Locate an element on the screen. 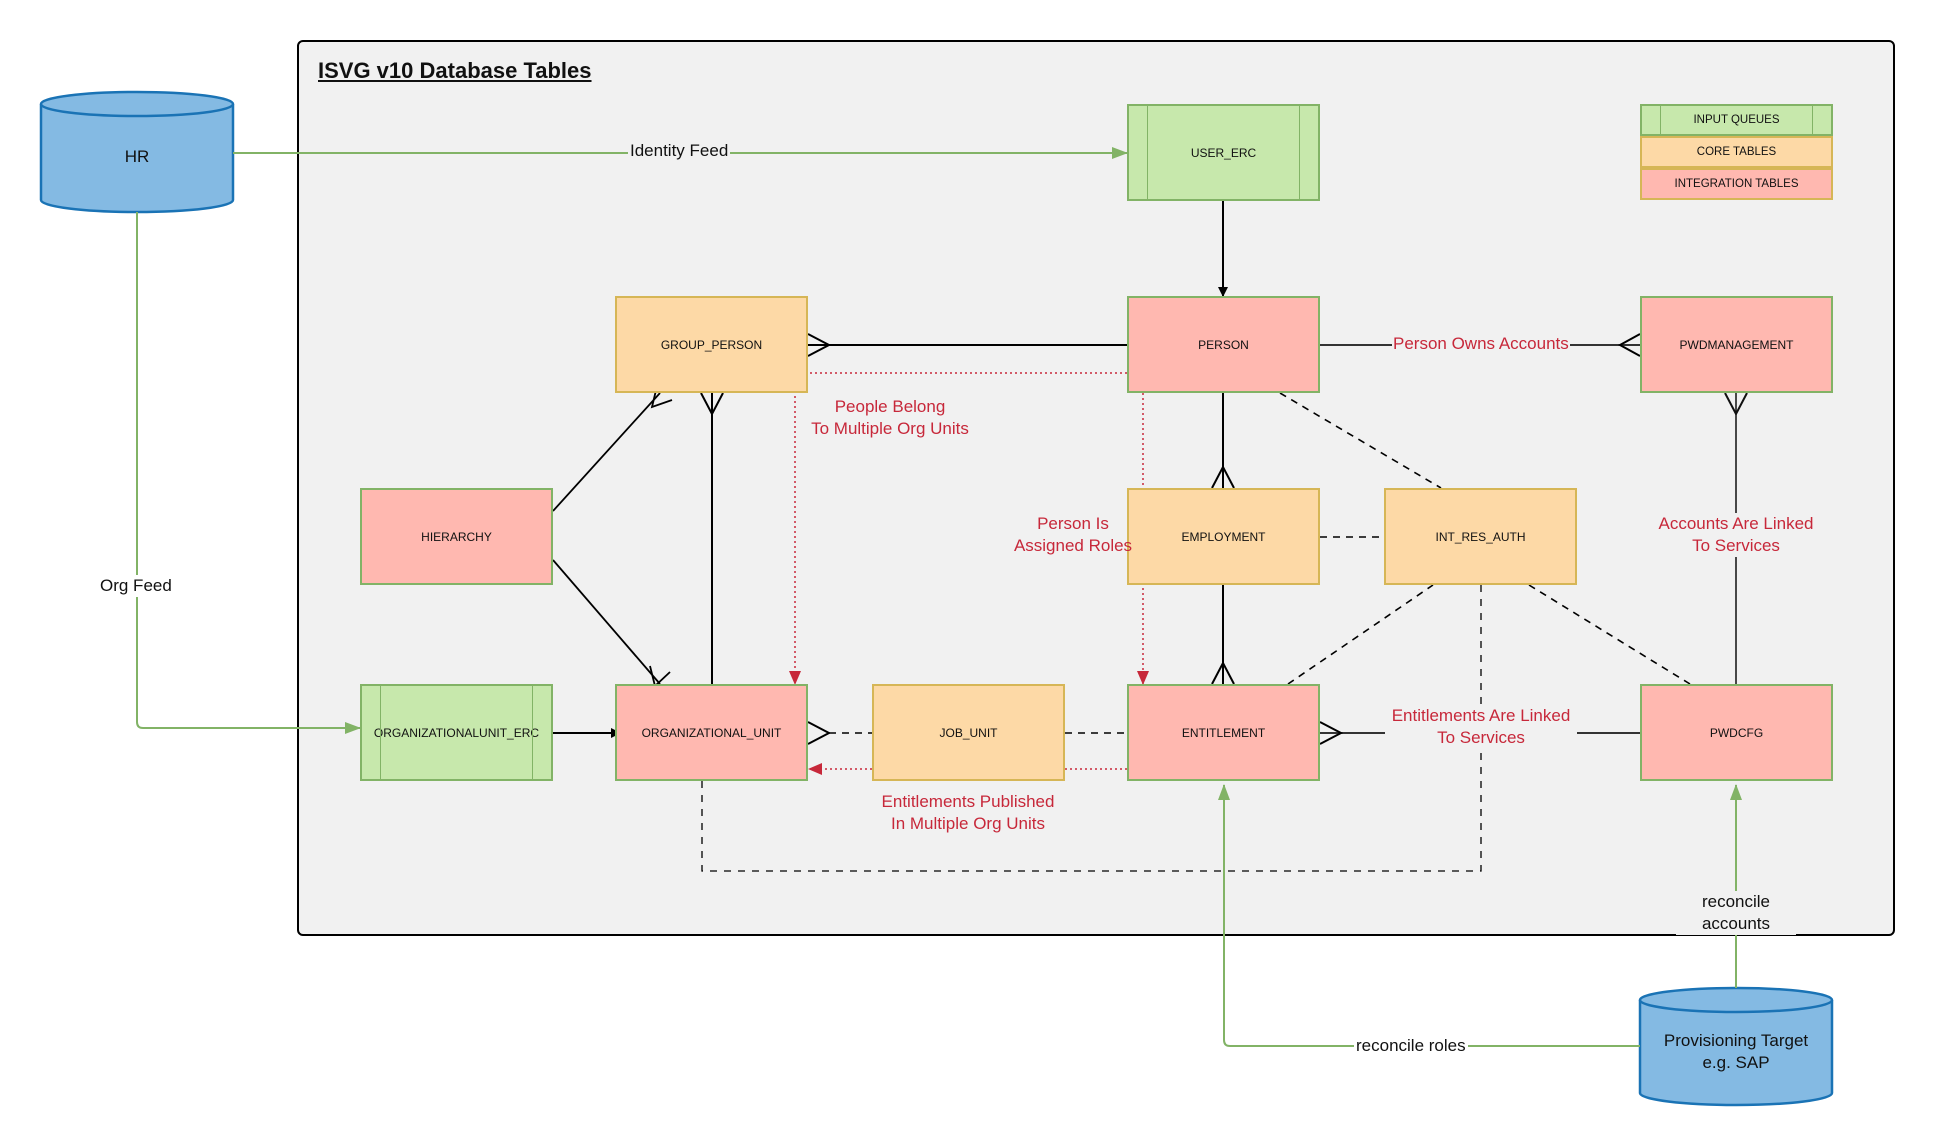  table-user-erc: USER_ERC is located at coordinates (1223, 152).